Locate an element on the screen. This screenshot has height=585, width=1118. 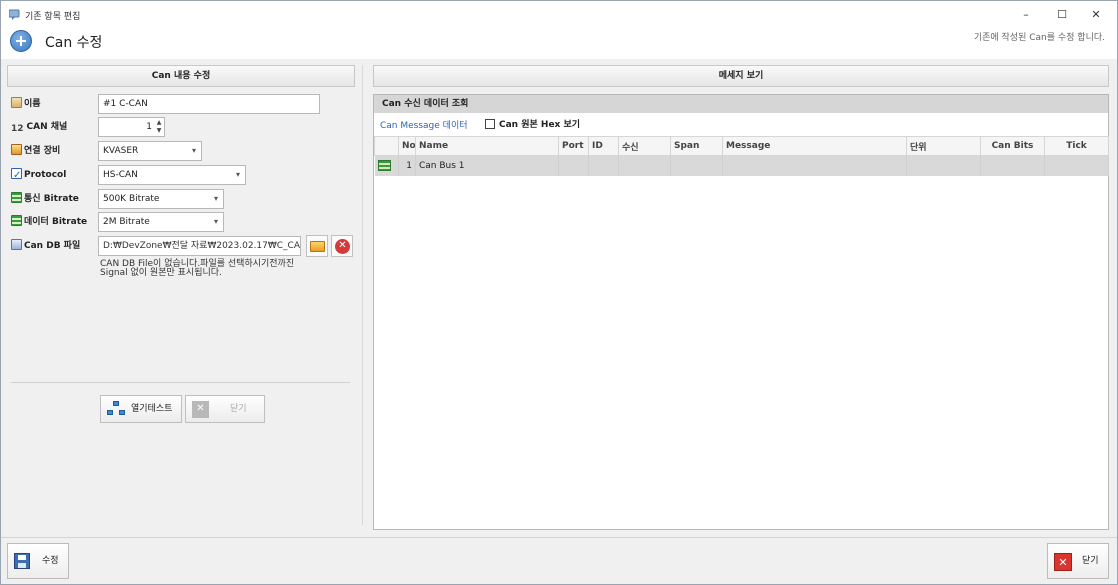
bus-icon is located at coordinates (384, 166).